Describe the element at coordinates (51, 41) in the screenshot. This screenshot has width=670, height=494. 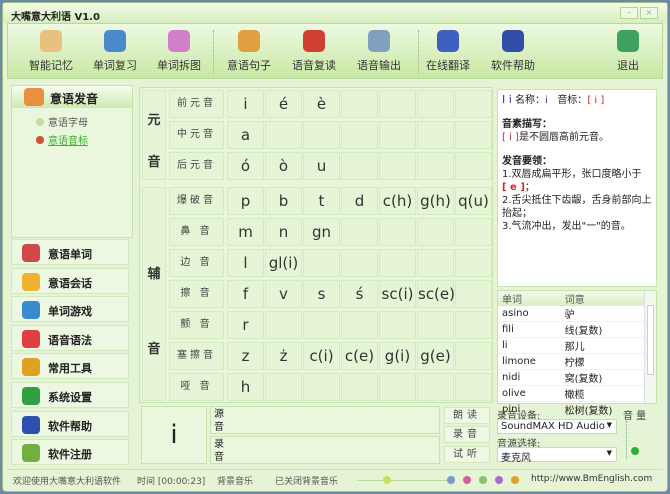
I see `book-icon` at that location.